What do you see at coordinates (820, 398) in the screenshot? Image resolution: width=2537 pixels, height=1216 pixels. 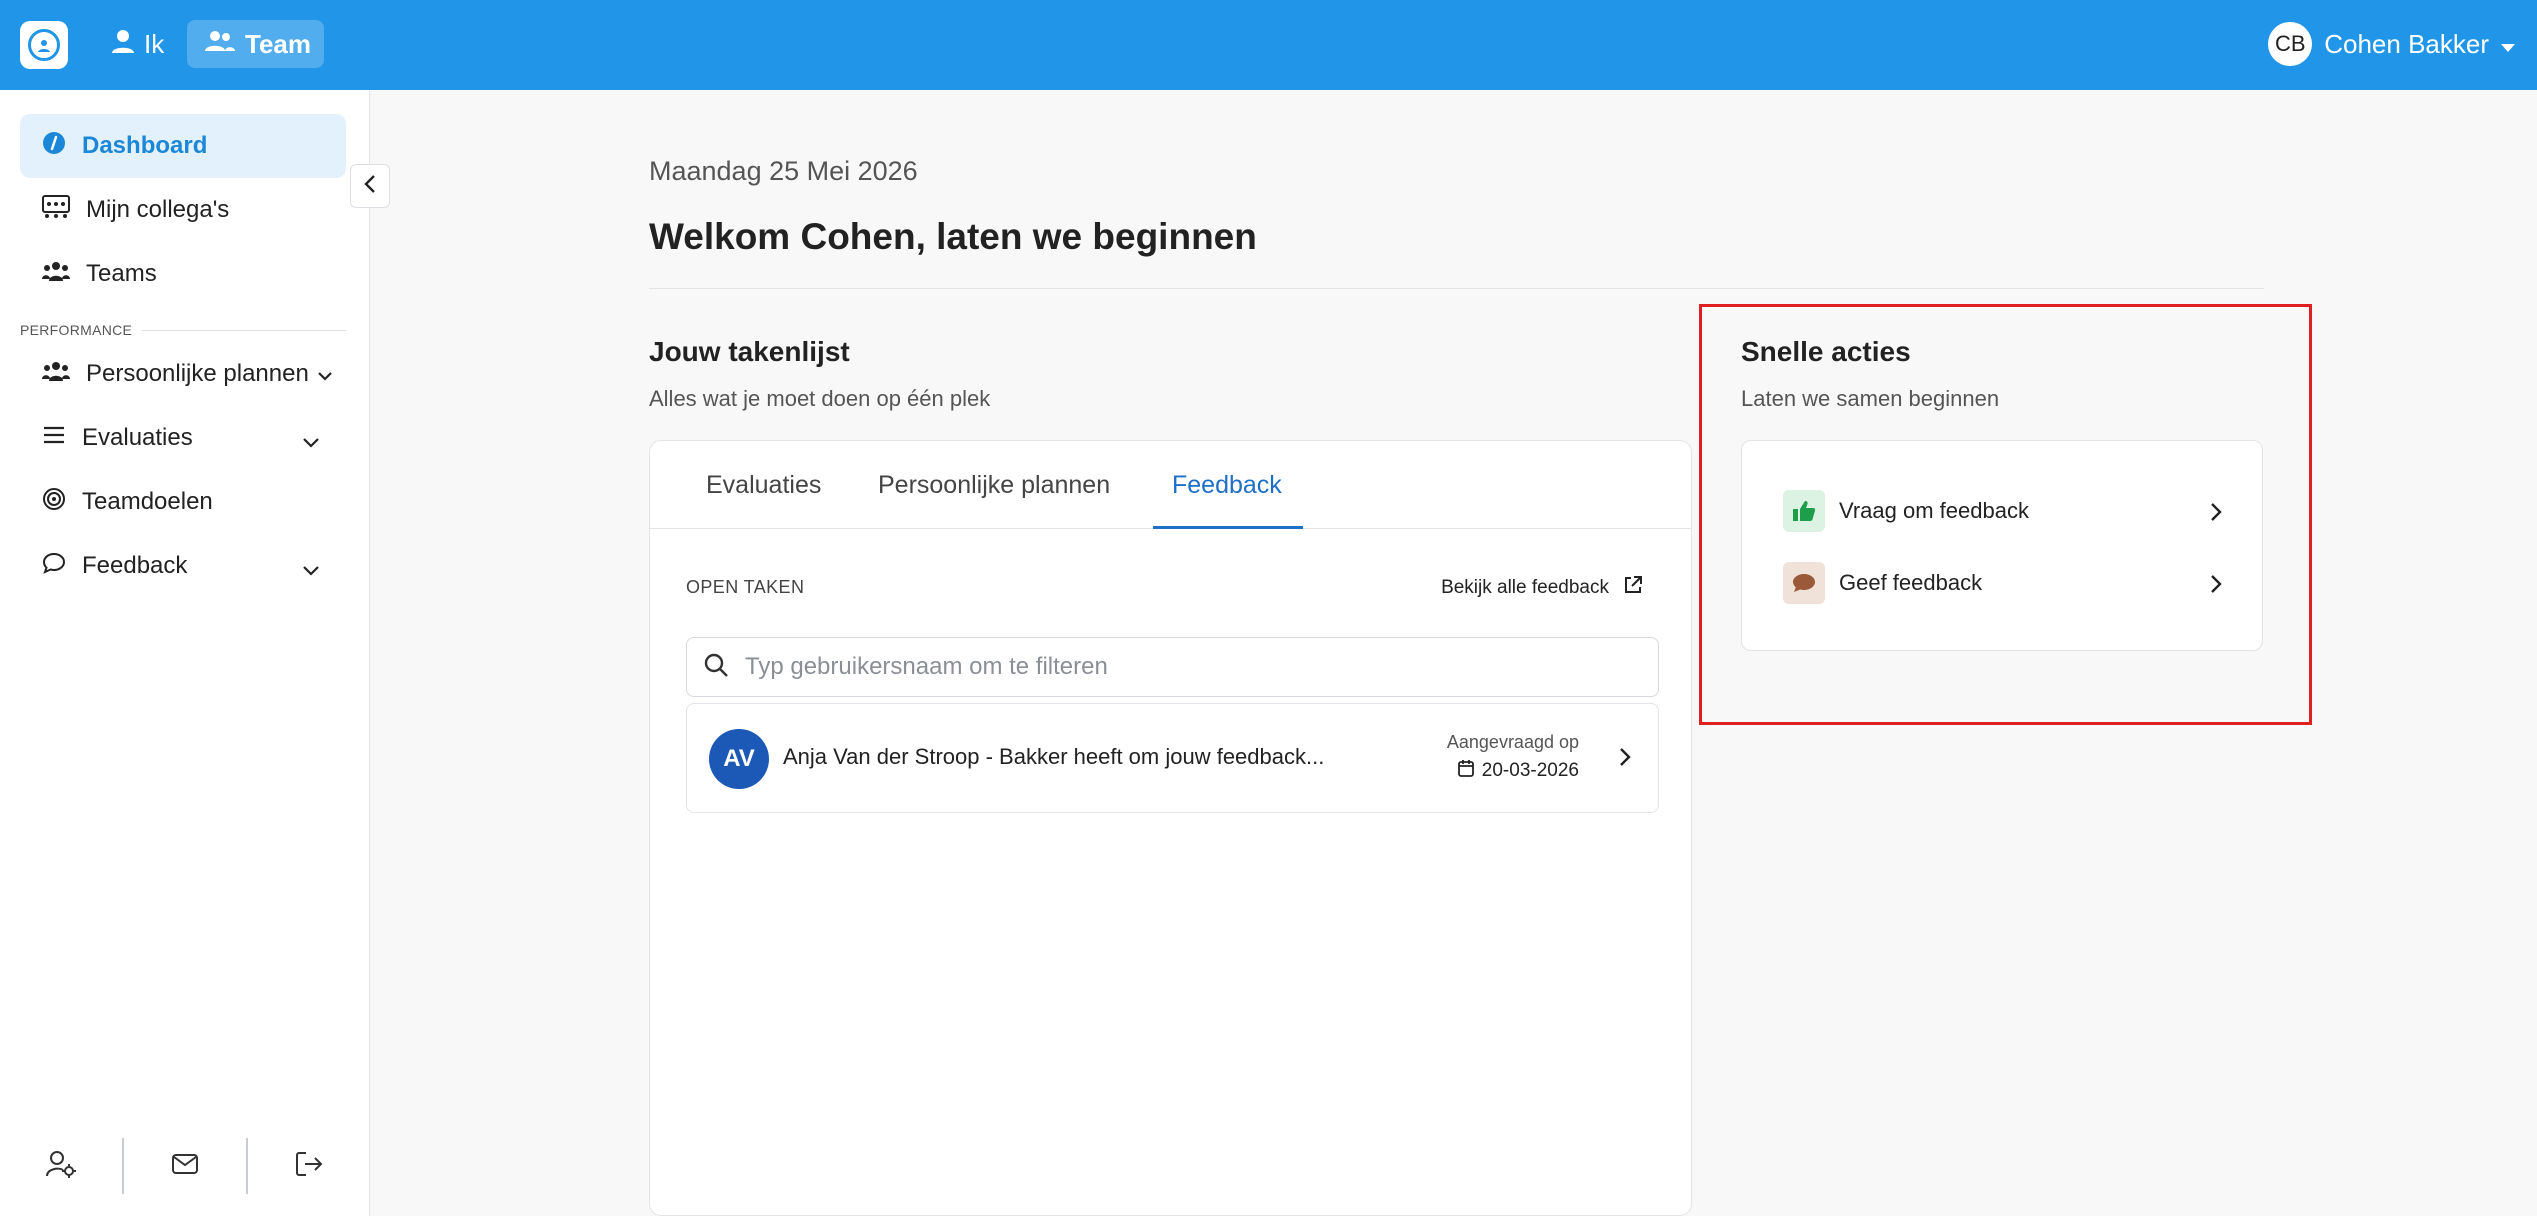 I see `tasklist-subtitle: Alles wat je moet doen op één plek` at bounding box center [820, 398].